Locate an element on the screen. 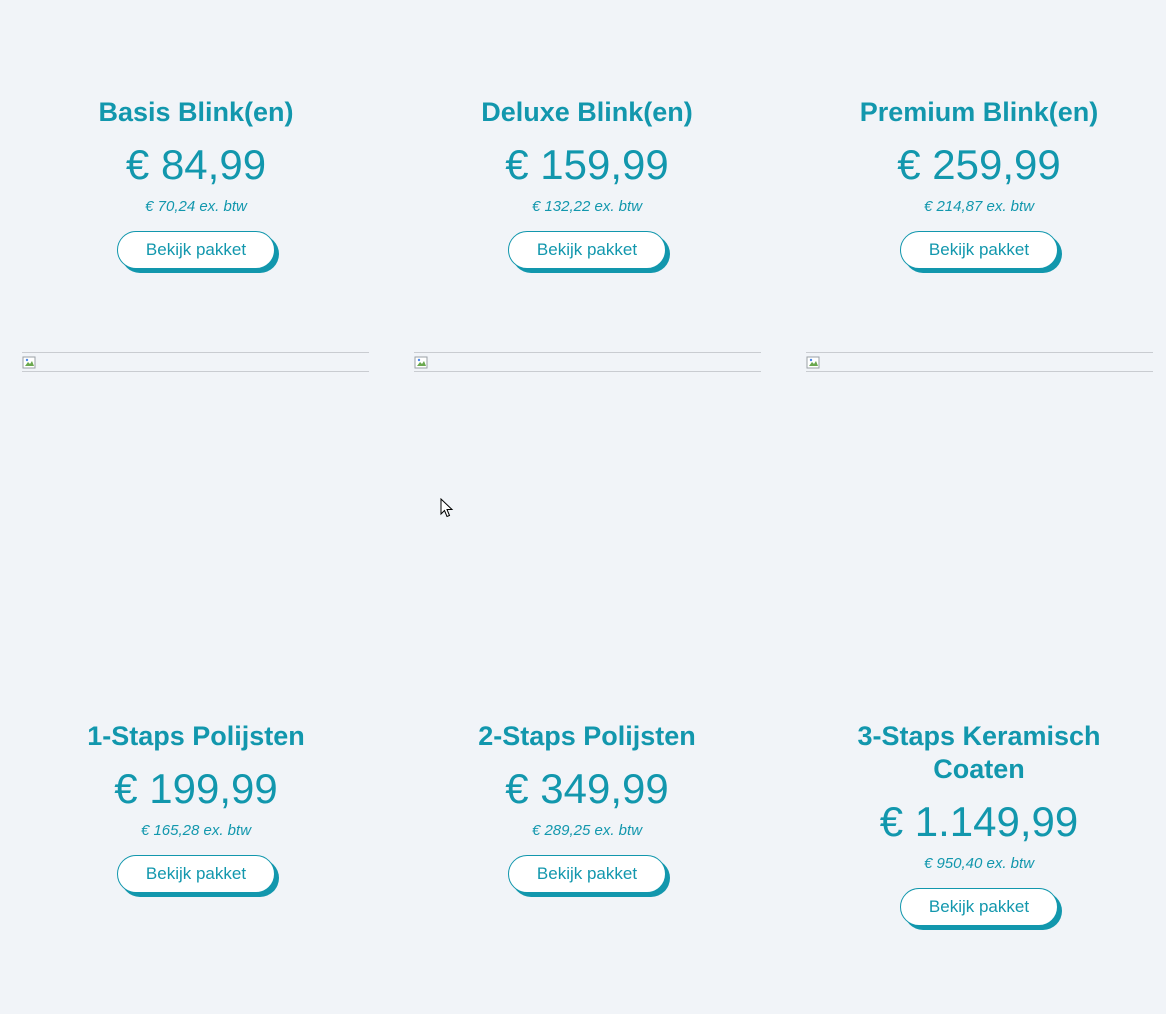 This screenshot has width=1166, height=1014. package-title: Premium Blink(en) is located at coordinates (979, 112).